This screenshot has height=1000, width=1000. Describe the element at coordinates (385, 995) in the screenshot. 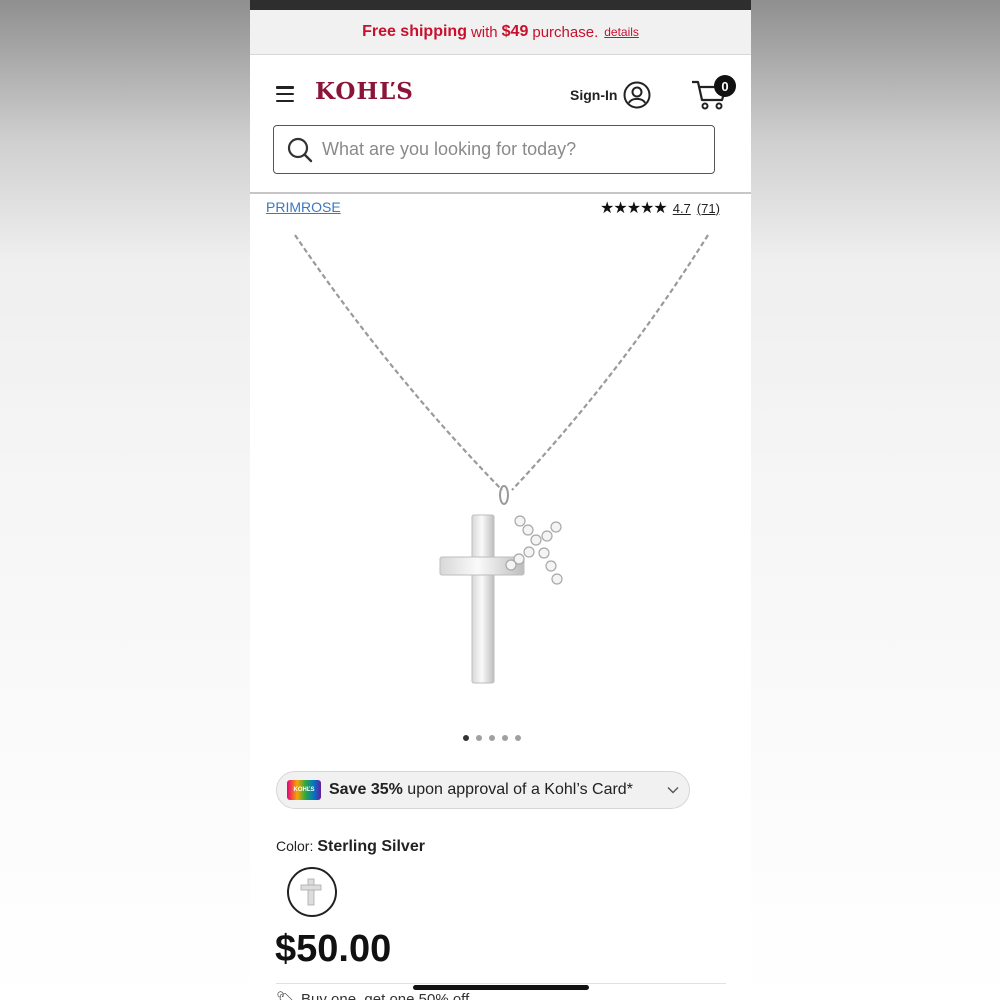

I see `bogo-text: Buy one, get one 50% off` at that location.